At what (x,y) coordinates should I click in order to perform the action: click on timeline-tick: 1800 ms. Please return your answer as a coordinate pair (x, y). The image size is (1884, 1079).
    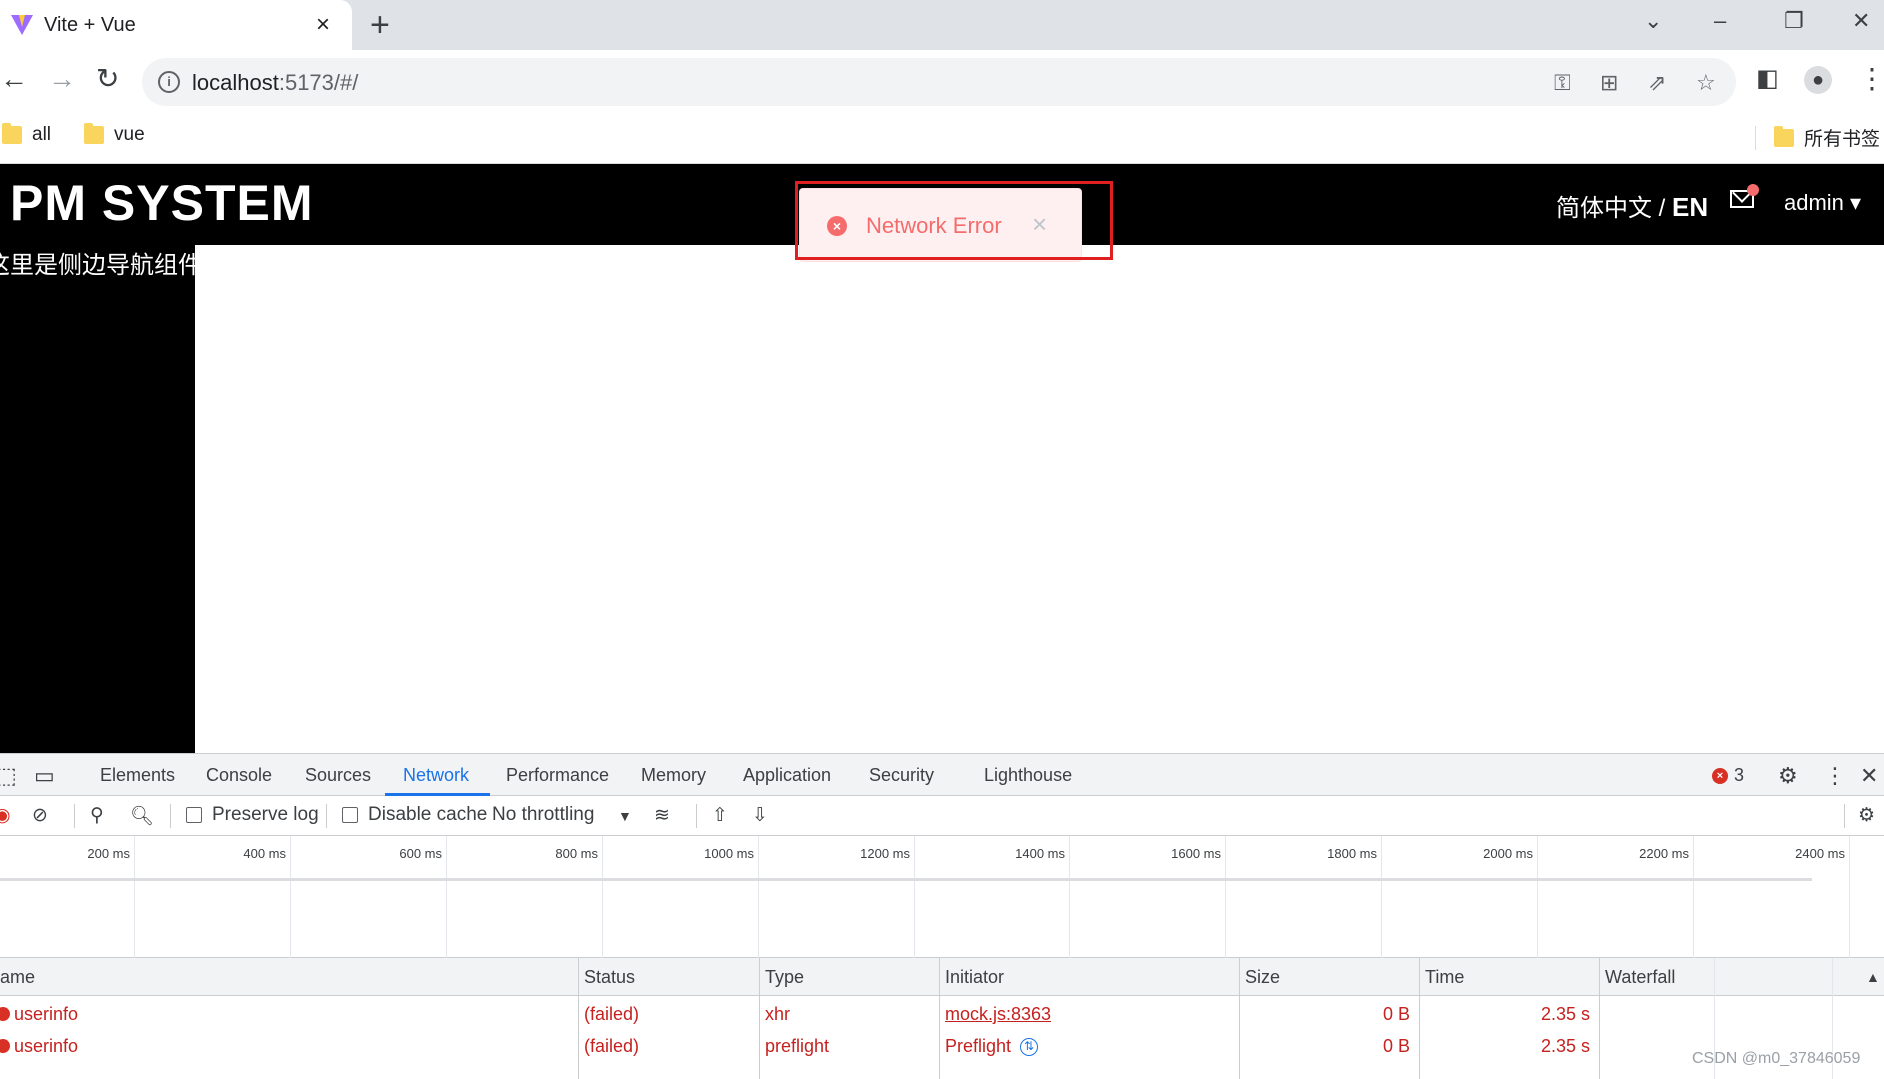
    Looking at the image, I should click on (1352, 853).